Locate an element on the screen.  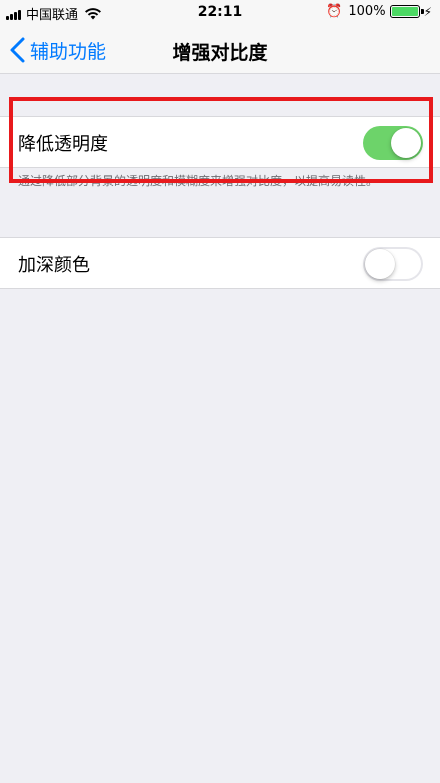
darken-colors-row: 加深颜色 is located at coordinates (220, 263).